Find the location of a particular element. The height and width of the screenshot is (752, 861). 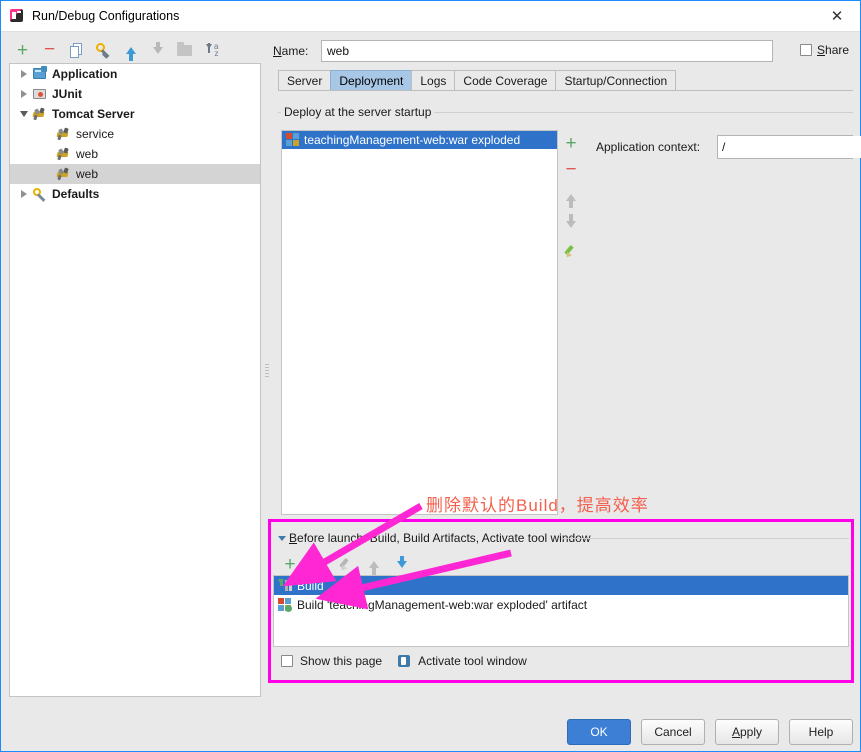

tree-item-label: Tomcat Server is located at coordinates (93, 114).